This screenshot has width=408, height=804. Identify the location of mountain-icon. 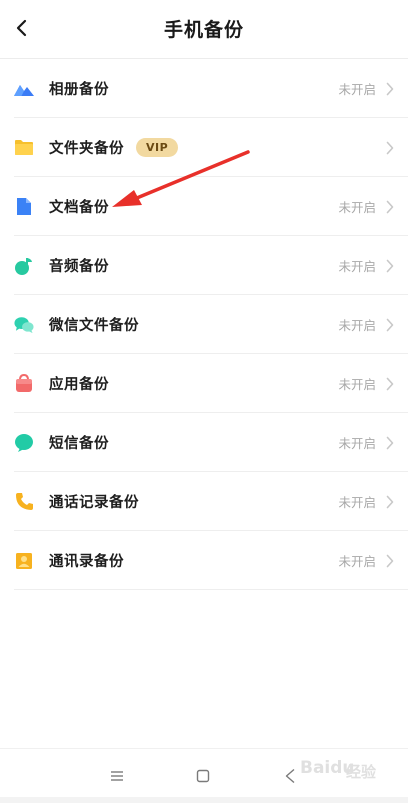
(24, 90).